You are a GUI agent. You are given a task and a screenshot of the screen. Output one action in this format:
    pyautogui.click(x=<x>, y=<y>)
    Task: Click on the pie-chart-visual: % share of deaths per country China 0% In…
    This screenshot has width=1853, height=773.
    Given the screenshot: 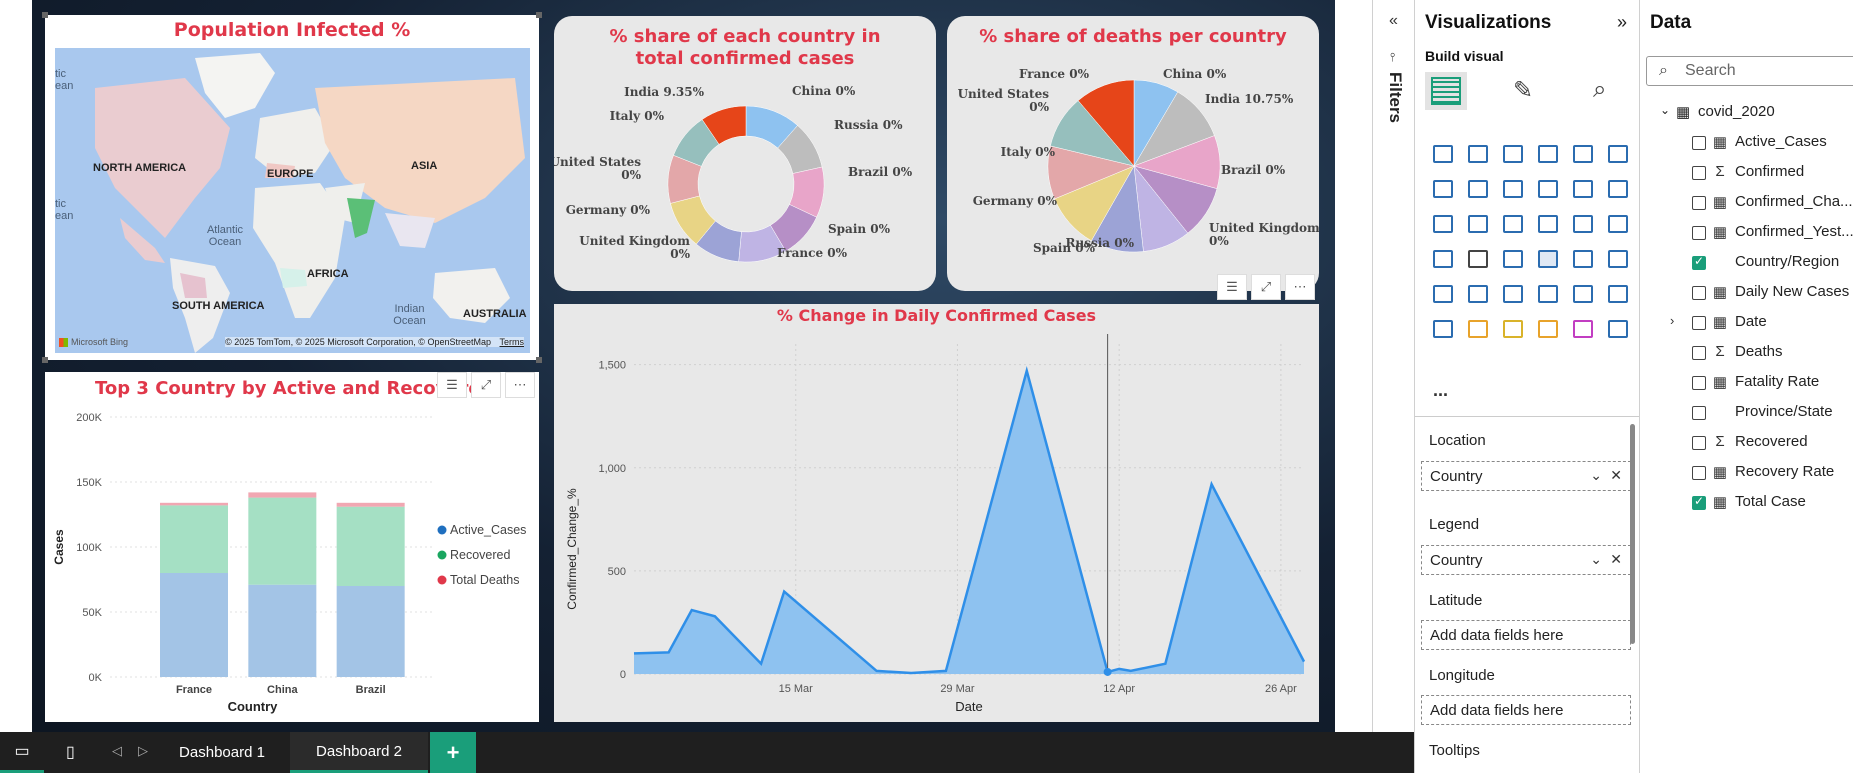 What is the action you would take?
    pyautogui.click(x=1133, y=158)
    